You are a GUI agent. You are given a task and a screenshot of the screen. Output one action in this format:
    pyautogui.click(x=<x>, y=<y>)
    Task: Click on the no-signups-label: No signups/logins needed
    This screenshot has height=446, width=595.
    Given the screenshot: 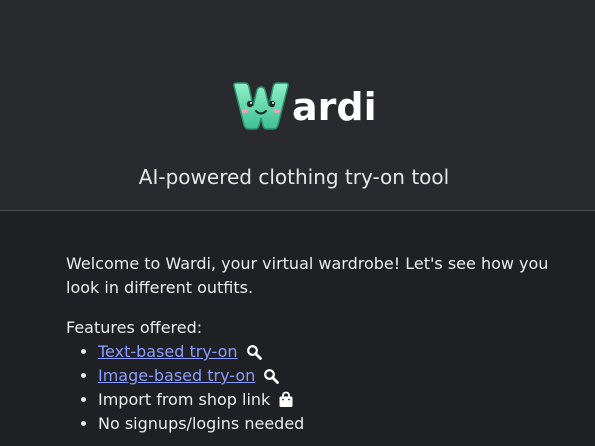 What is the action you would take?
    pyautogui.click(x=201, y=423)
    